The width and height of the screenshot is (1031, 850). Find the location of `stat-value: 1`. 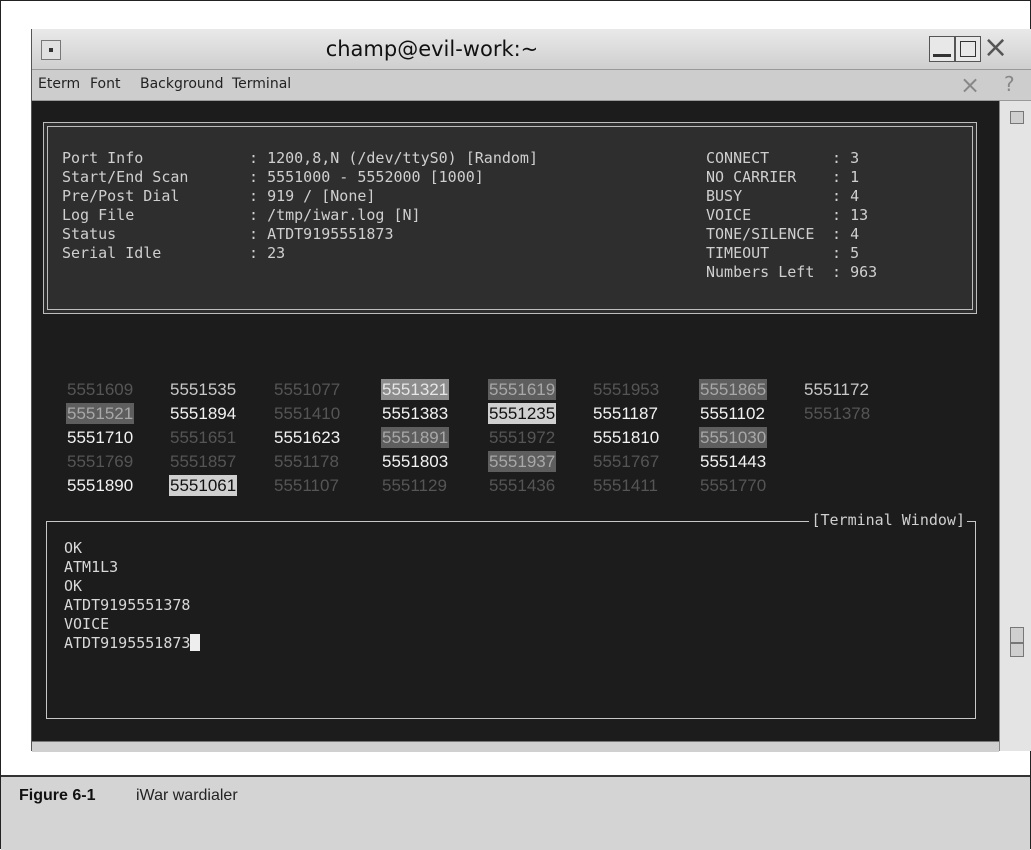

stat-value: 1 is located at coordinates (855, 177).